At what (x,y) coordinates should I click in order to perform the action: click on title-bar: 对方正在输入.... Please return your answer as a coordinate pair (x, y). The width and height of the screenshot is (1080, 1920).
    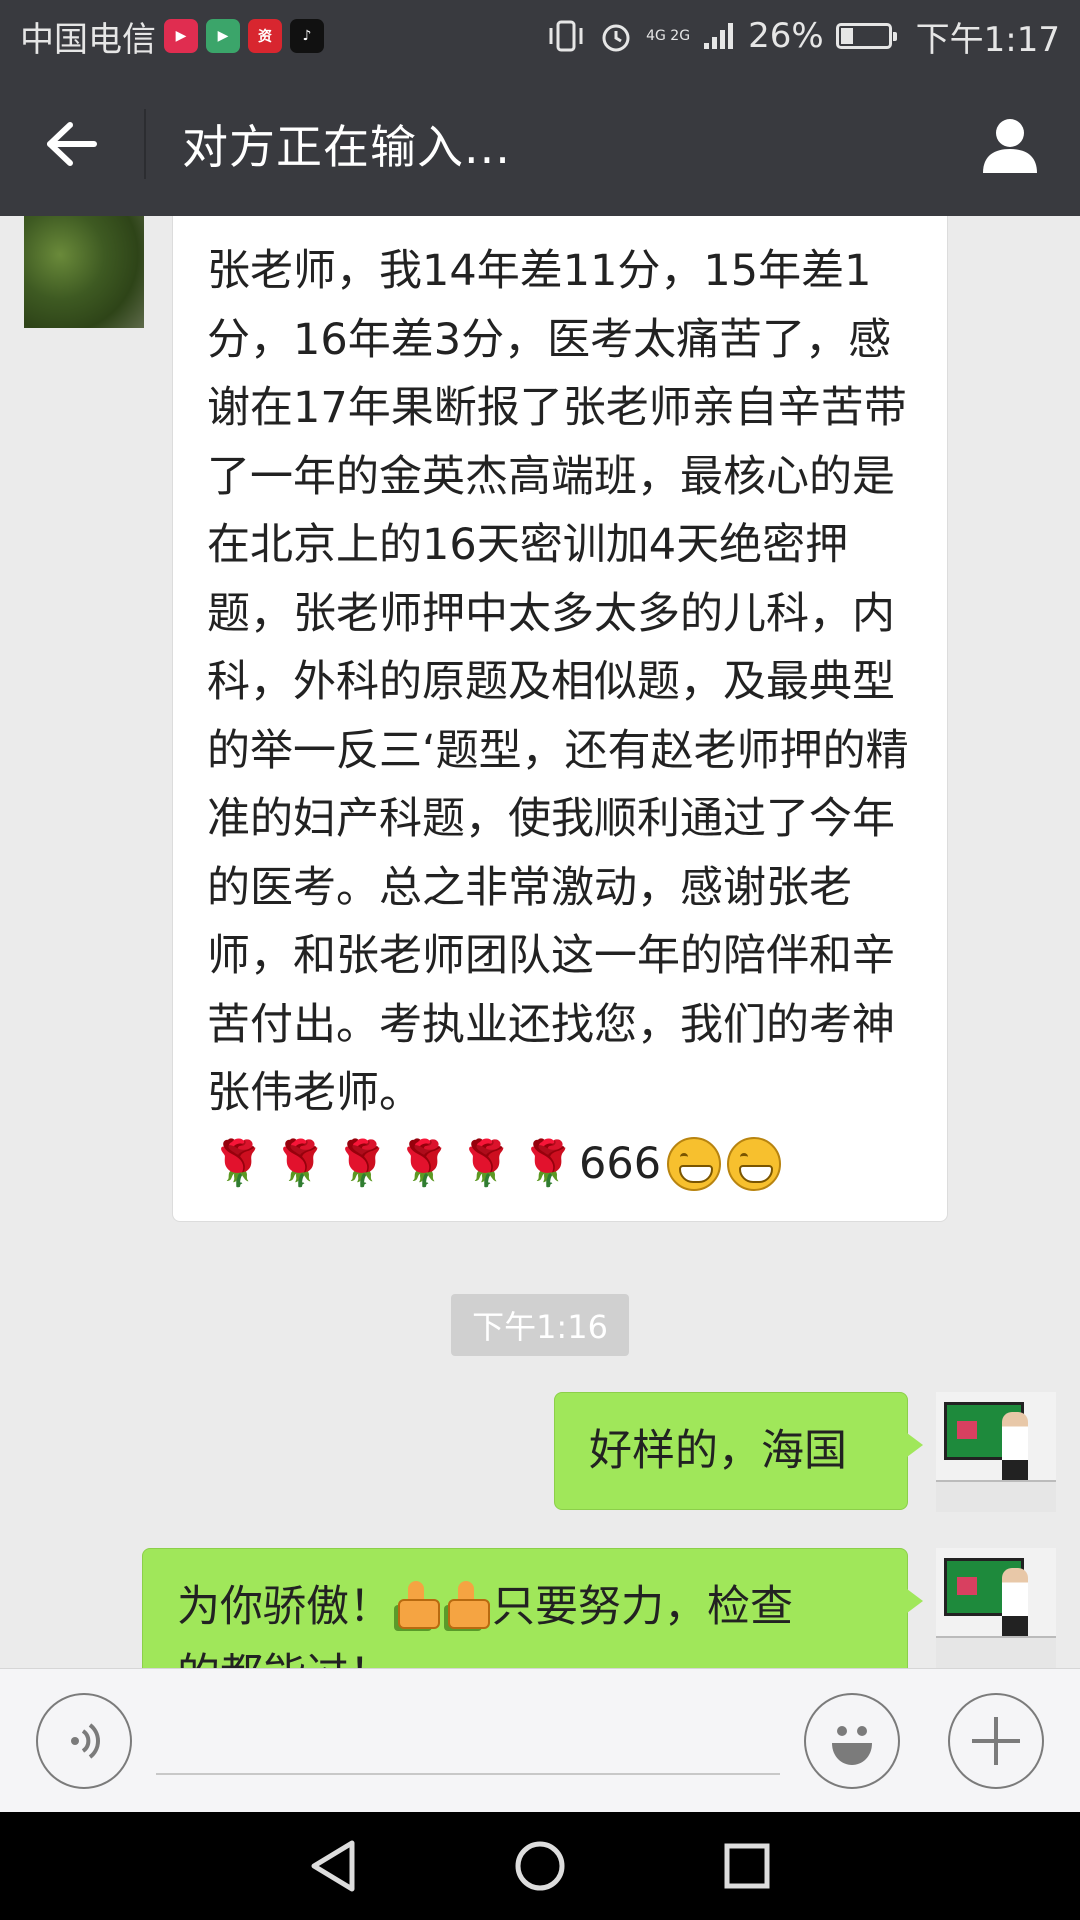
    Looking at the image, I should click on (540, 144).